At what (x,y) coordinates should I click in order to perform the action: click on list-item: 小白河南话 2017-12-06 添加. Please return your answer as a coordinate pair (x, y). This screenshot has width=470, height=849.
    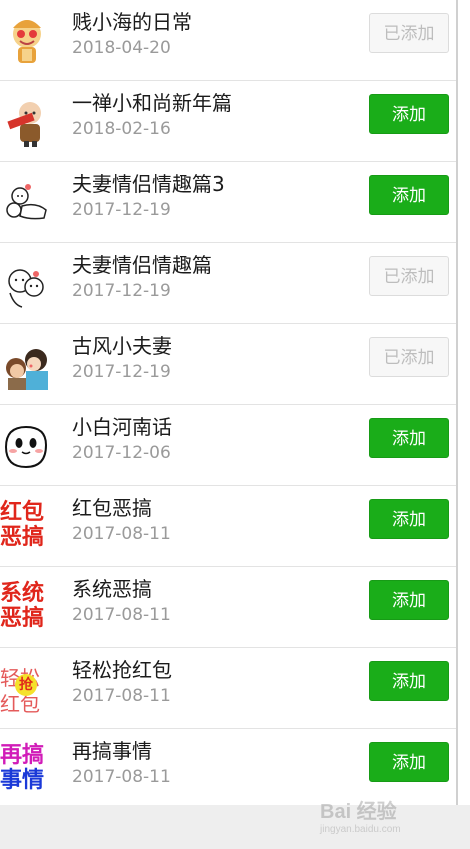
    Looking at the image, I should click on (228, 445).